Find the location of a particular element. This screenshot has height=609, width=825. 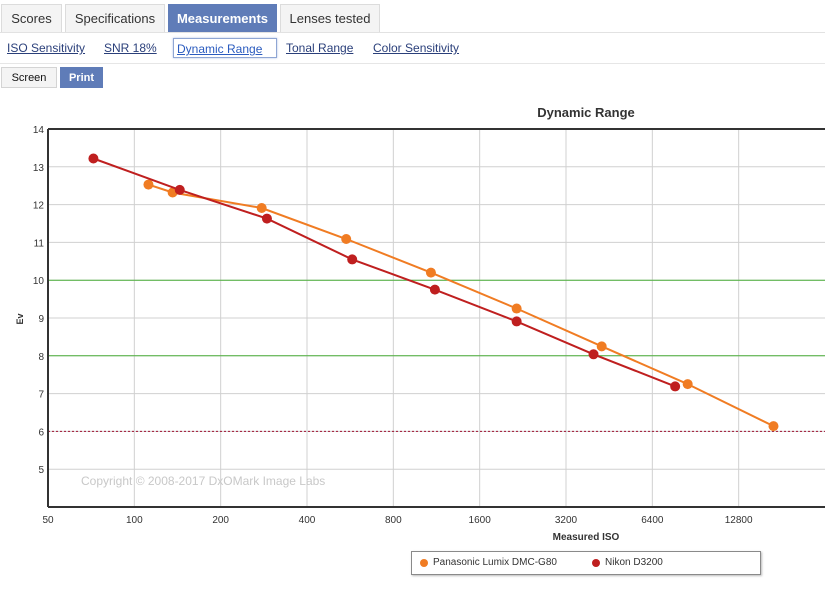

x-tick-label: 3200 is located at coordinates (566, 520).